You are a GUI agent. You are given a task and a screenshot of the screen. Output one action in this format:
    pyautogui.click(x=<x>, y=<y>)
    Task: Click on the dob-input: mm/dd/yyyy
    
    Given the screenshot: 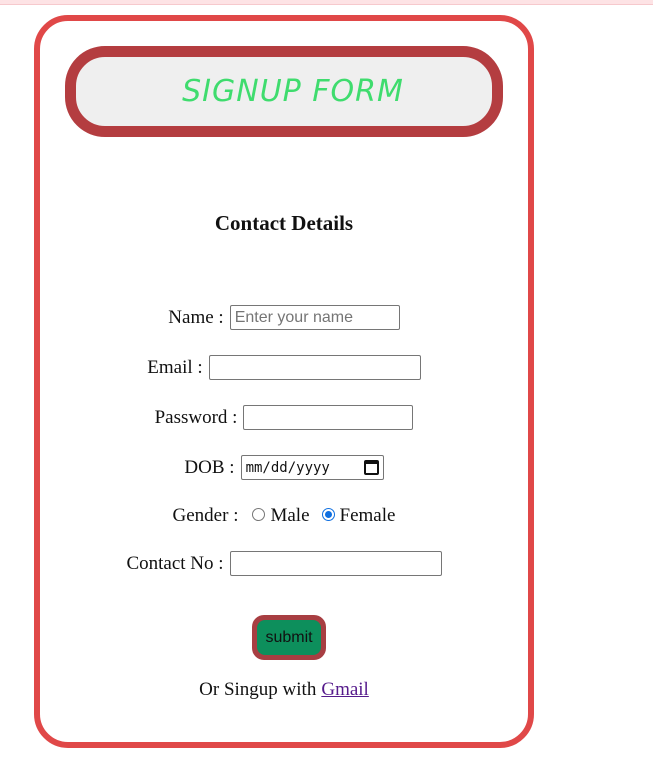 What is the action you would take?
    pyautogui.click(x=312, y=467)
    